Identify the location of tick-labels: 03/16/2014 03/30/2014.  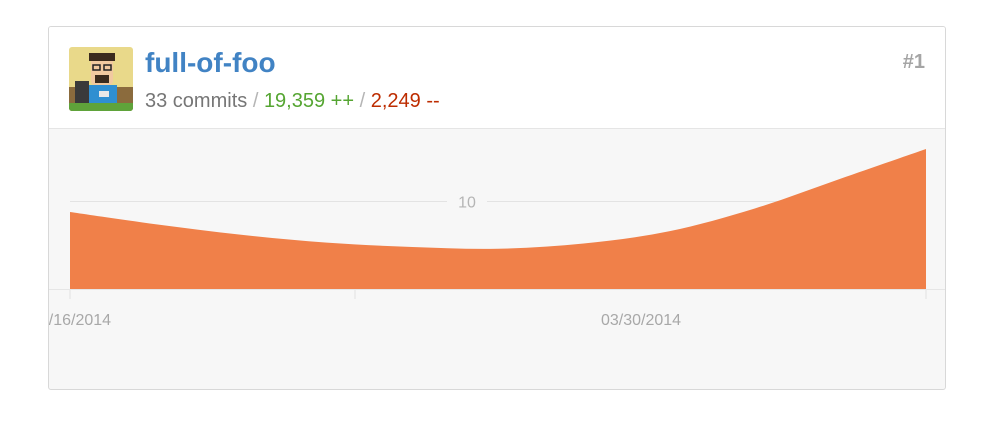
(365, 320).